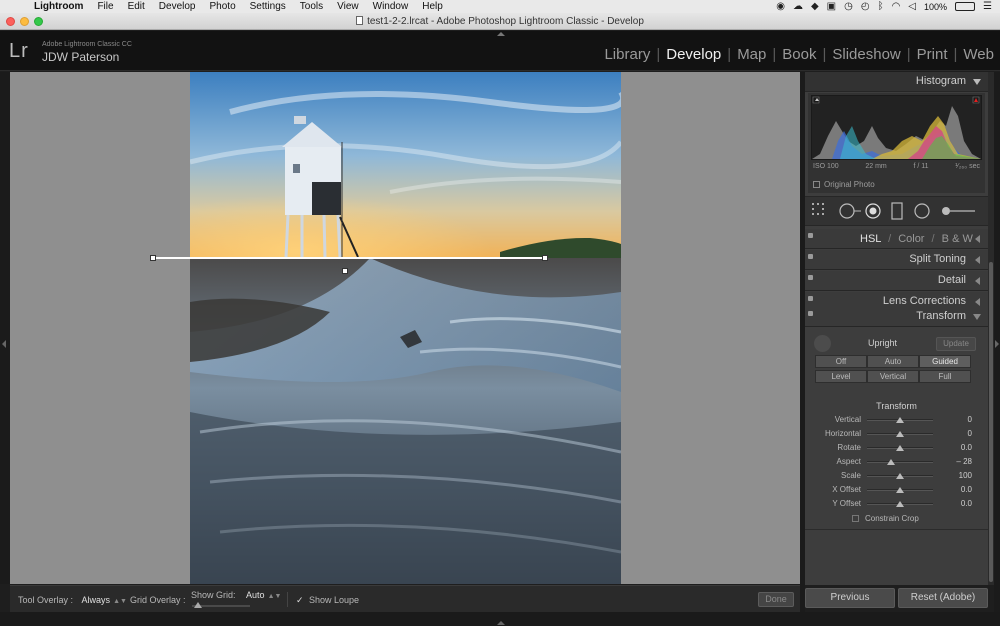 The width and height of the screenshot is (1000, 626). I want to click on slider-value: 100, so click(965, 475).